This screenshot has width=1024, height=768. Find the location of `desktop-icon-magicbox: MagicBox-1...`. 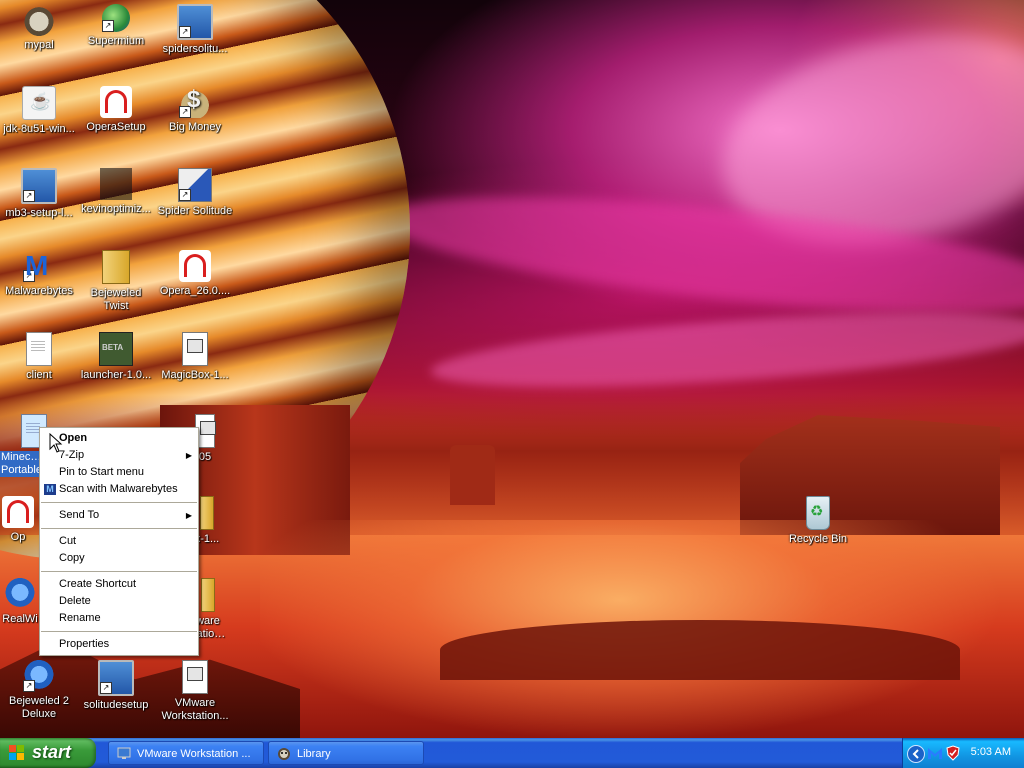

desktop-icon-magicbox: MagicBox-1... is located at coordinates (195, 357).